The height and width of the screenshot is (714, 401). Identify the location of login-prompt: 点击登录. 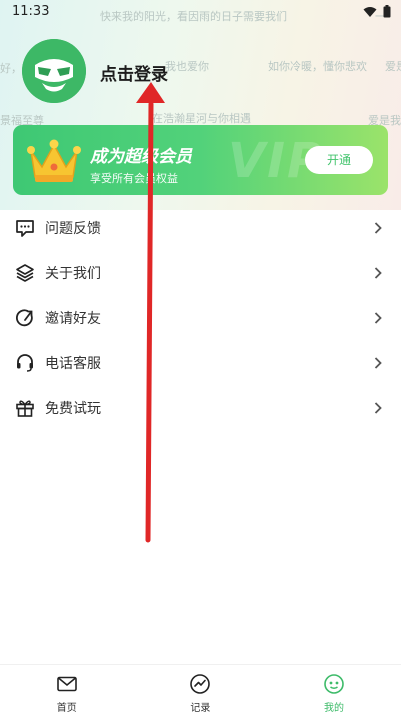
(134, 72).